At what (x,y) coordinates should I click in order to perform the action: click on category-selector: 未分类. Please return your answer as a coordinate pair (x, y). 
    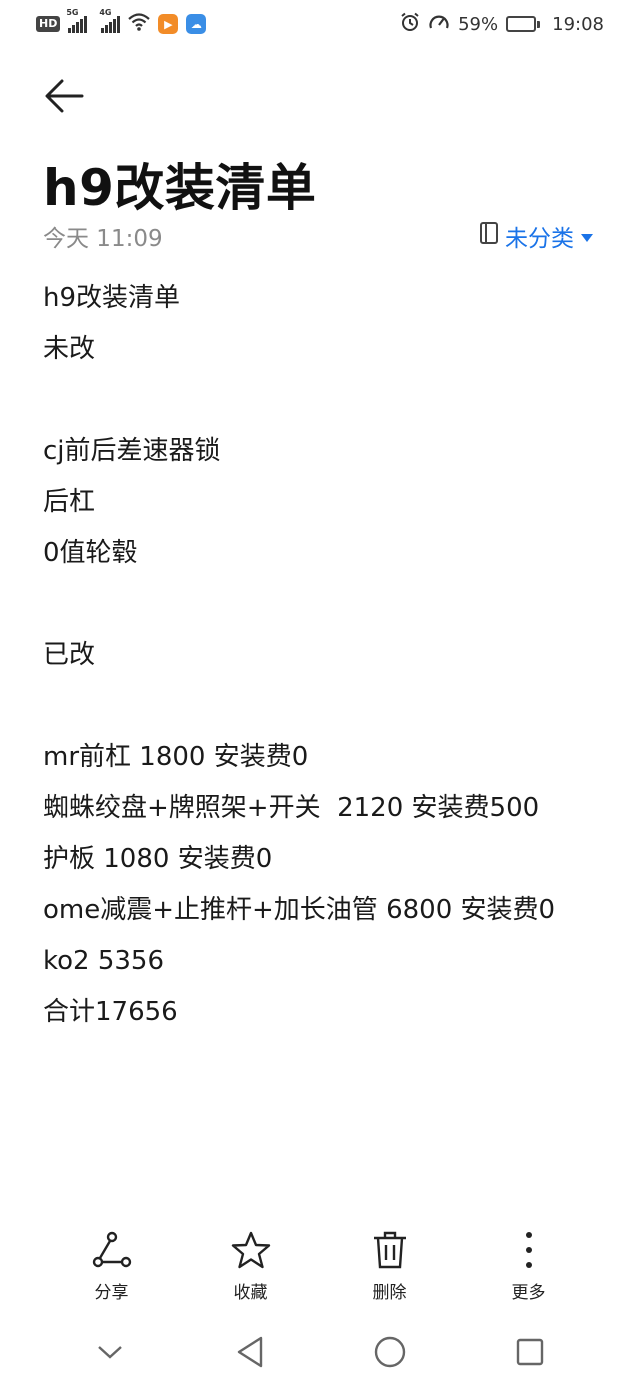
    Looking at the image, I should click on (536, 236).